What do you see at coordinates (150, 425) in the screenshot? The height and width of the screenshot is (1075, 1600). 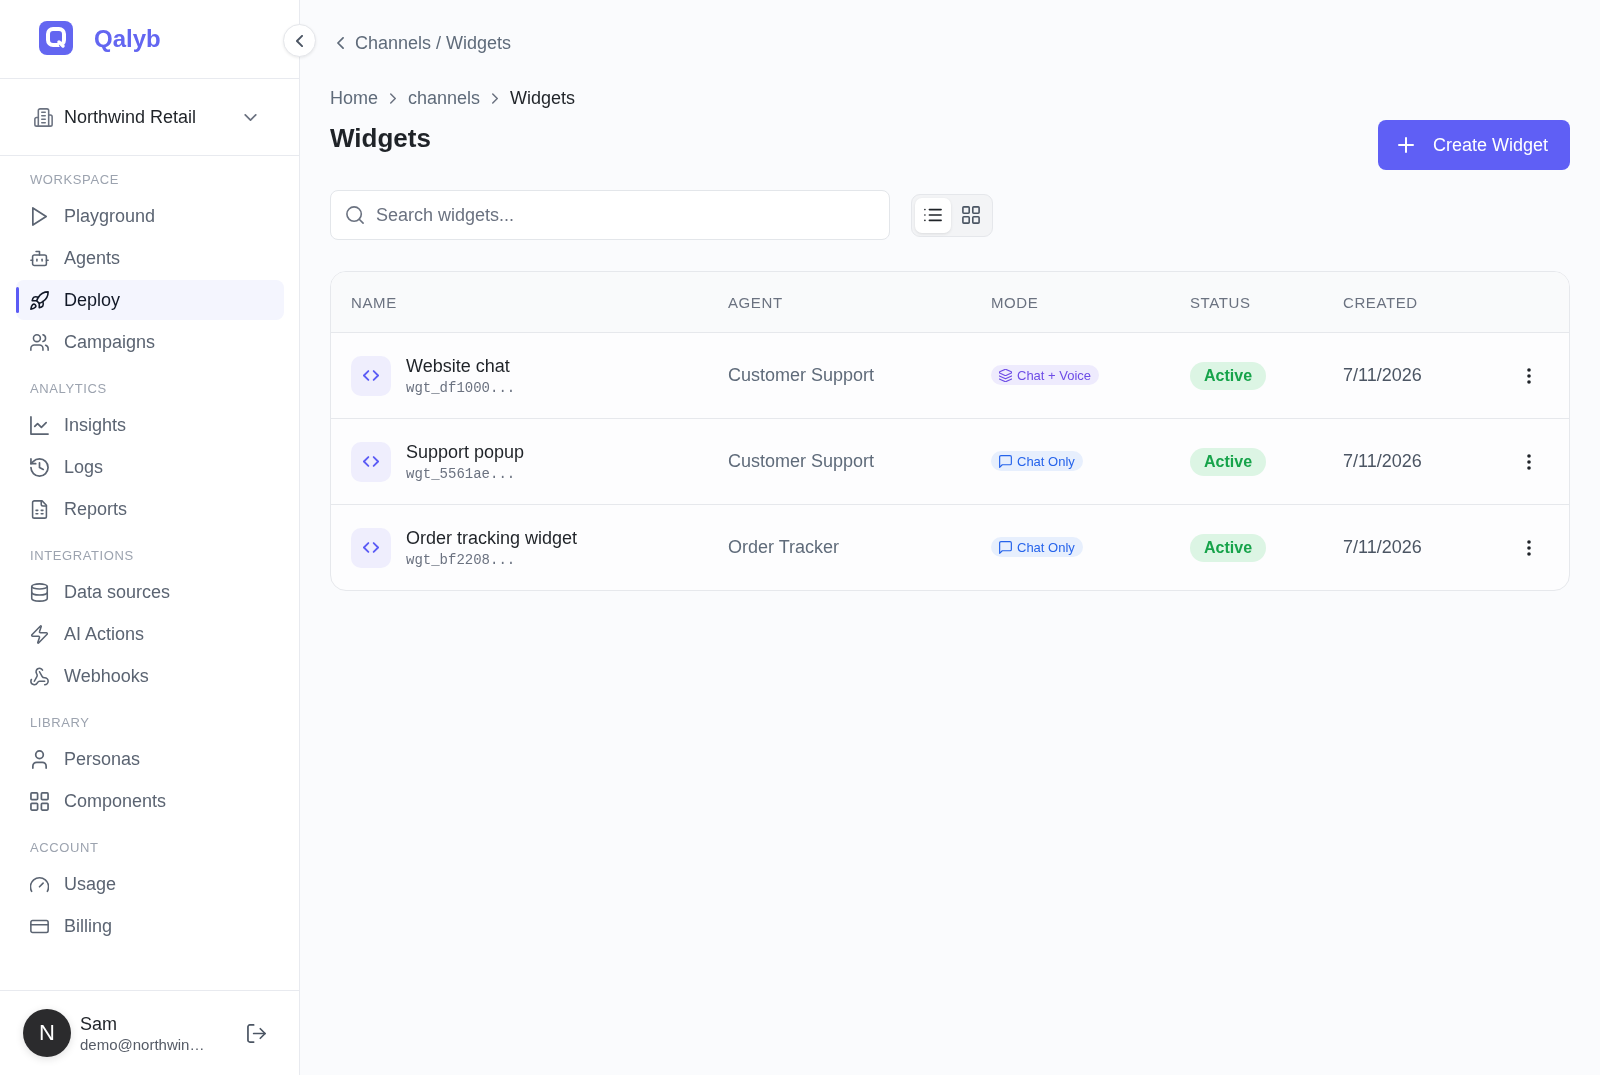 I see `sidebar-item: Insights` at bounding box center [150, 425].